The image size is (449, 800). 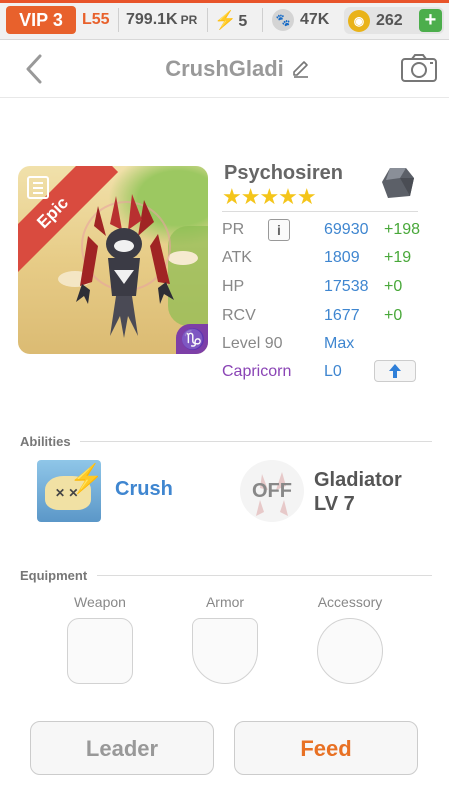 What do you see at coordinates (224, 1) in the screenshot?
I see `status-bar-accent` at bounding box center [224, 1].